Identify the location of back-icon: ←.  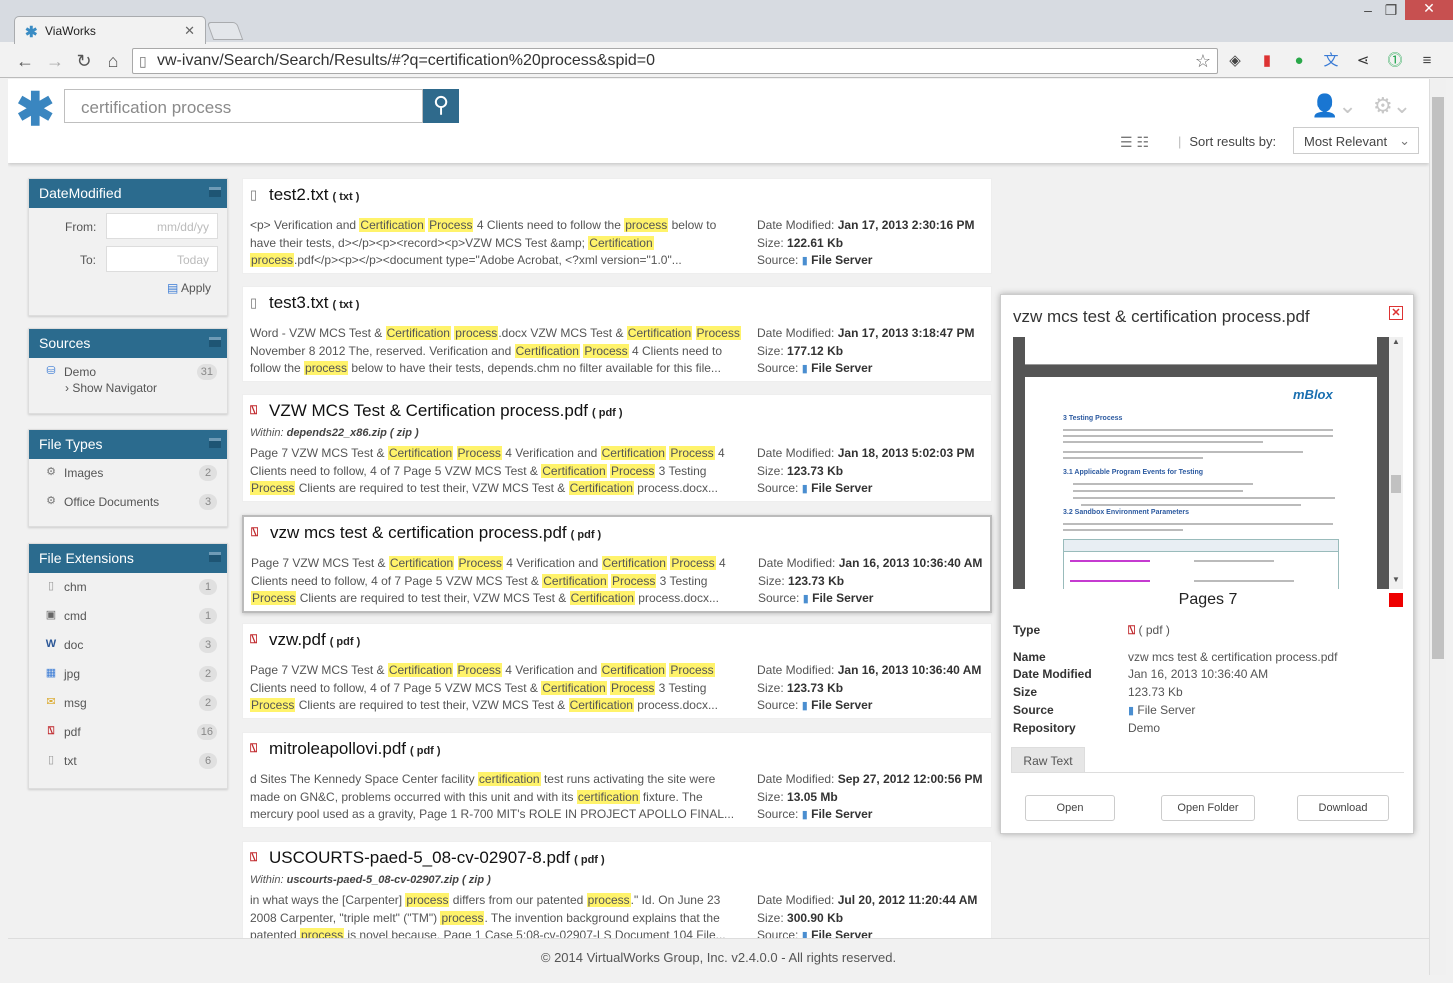
(25, 61).